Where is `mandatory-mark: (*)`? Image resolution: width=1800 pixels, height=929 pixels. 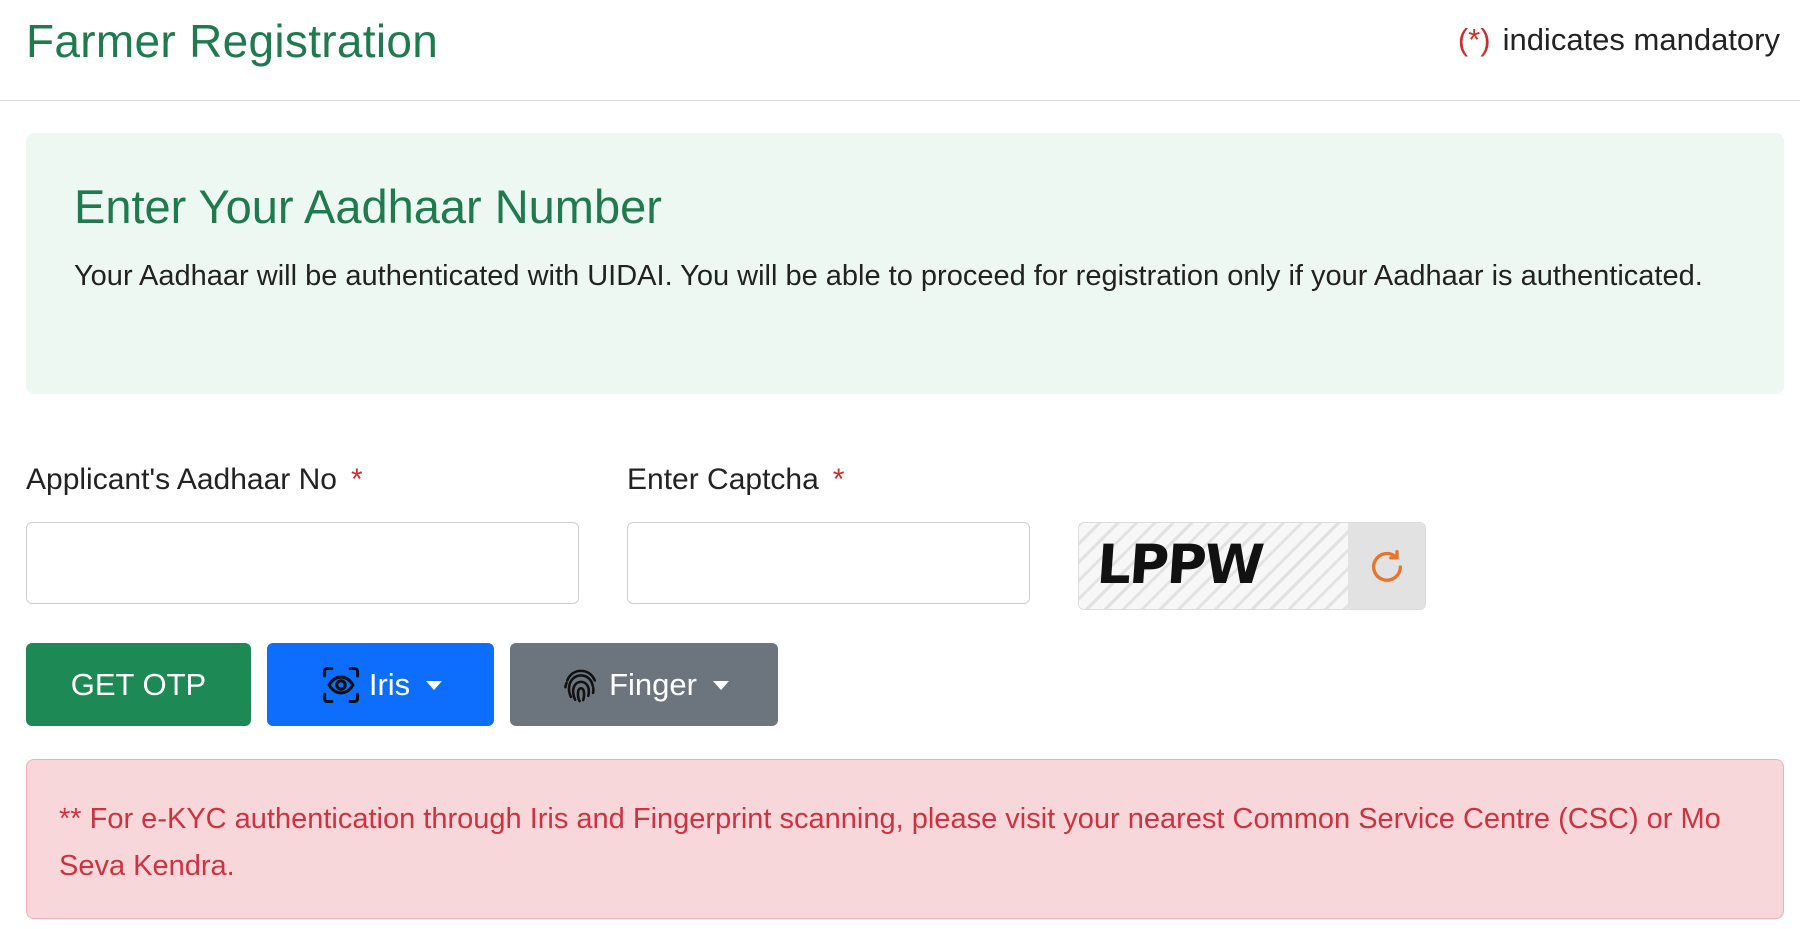
mandatory-mark: (*) is located at coordinates (1474, 39).